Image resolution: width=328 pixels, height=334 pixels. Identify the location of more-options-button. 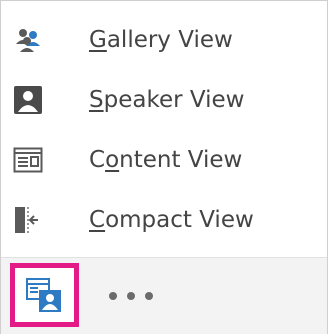
(137, 295).